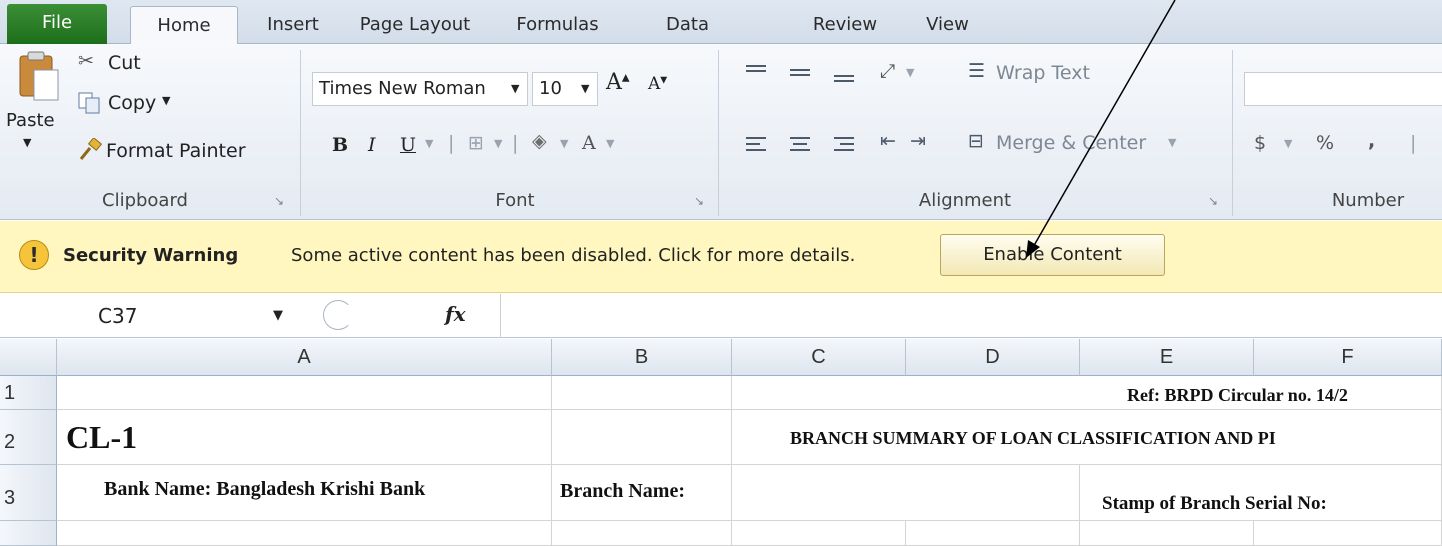 The width and height of the screenshot is (1442, 546). I want to click on alignment-group-label: Alignment, so click(965, 200).